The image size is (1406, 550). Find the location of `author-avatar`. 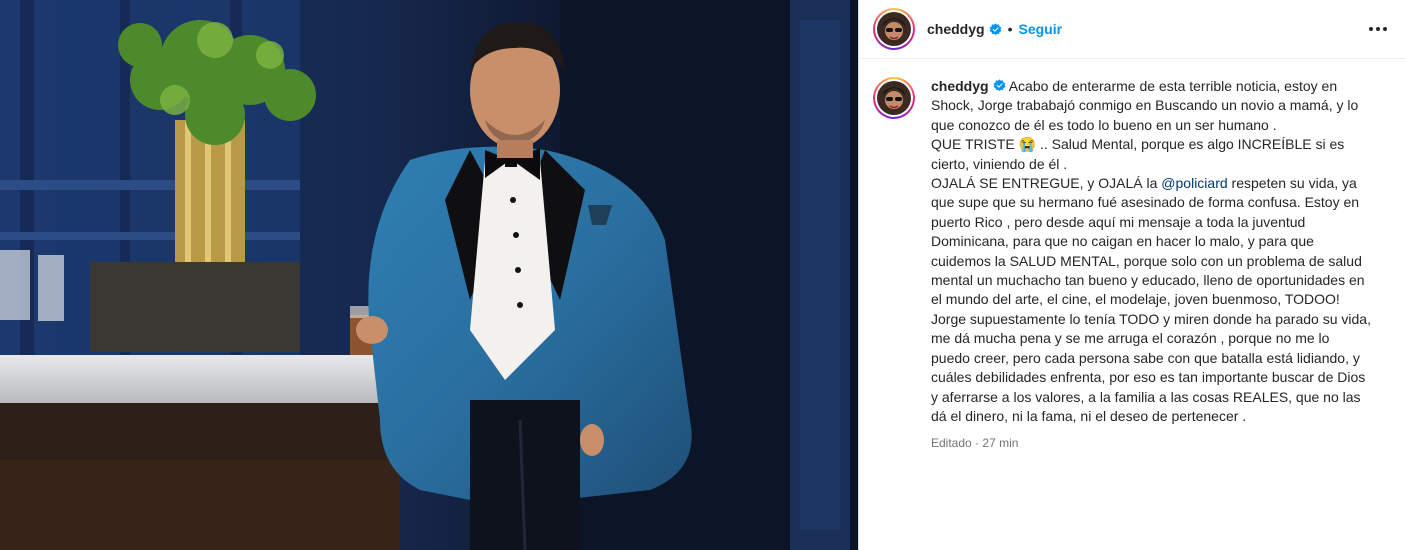

author-avatar is located at coordinates (894, 29).